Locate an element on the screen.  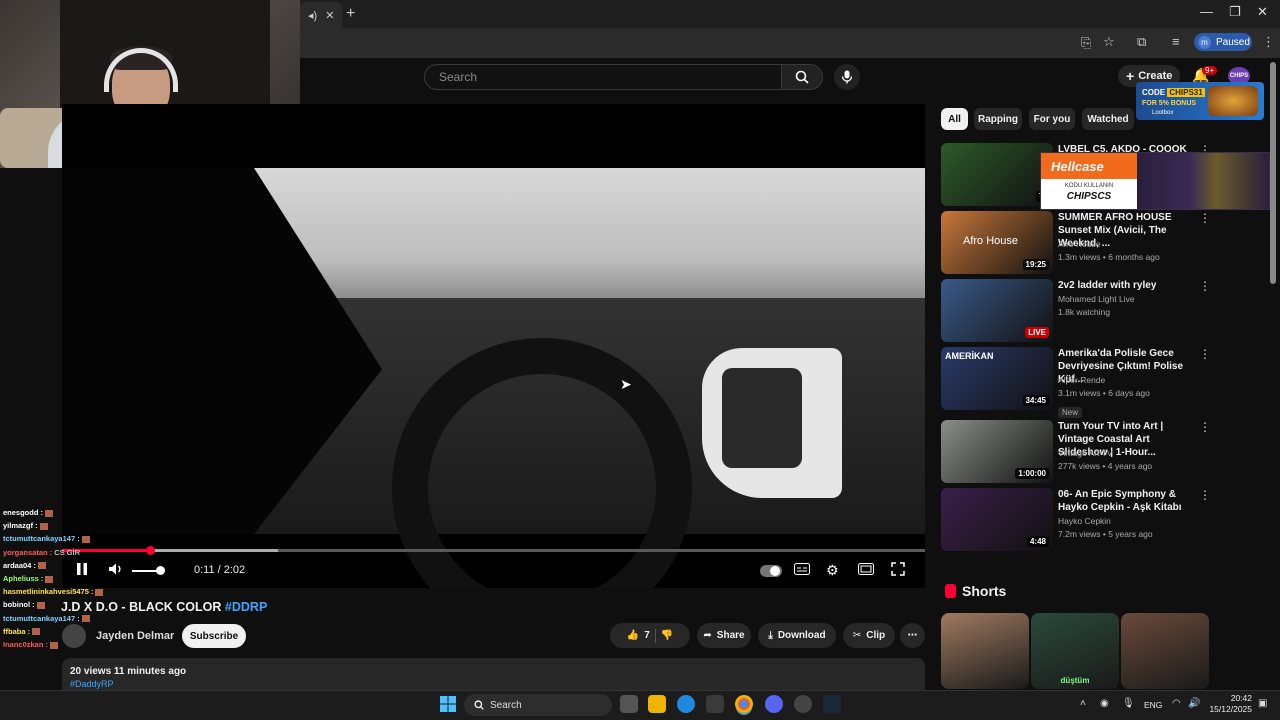
app-icon is located at coordinates (803, 704).